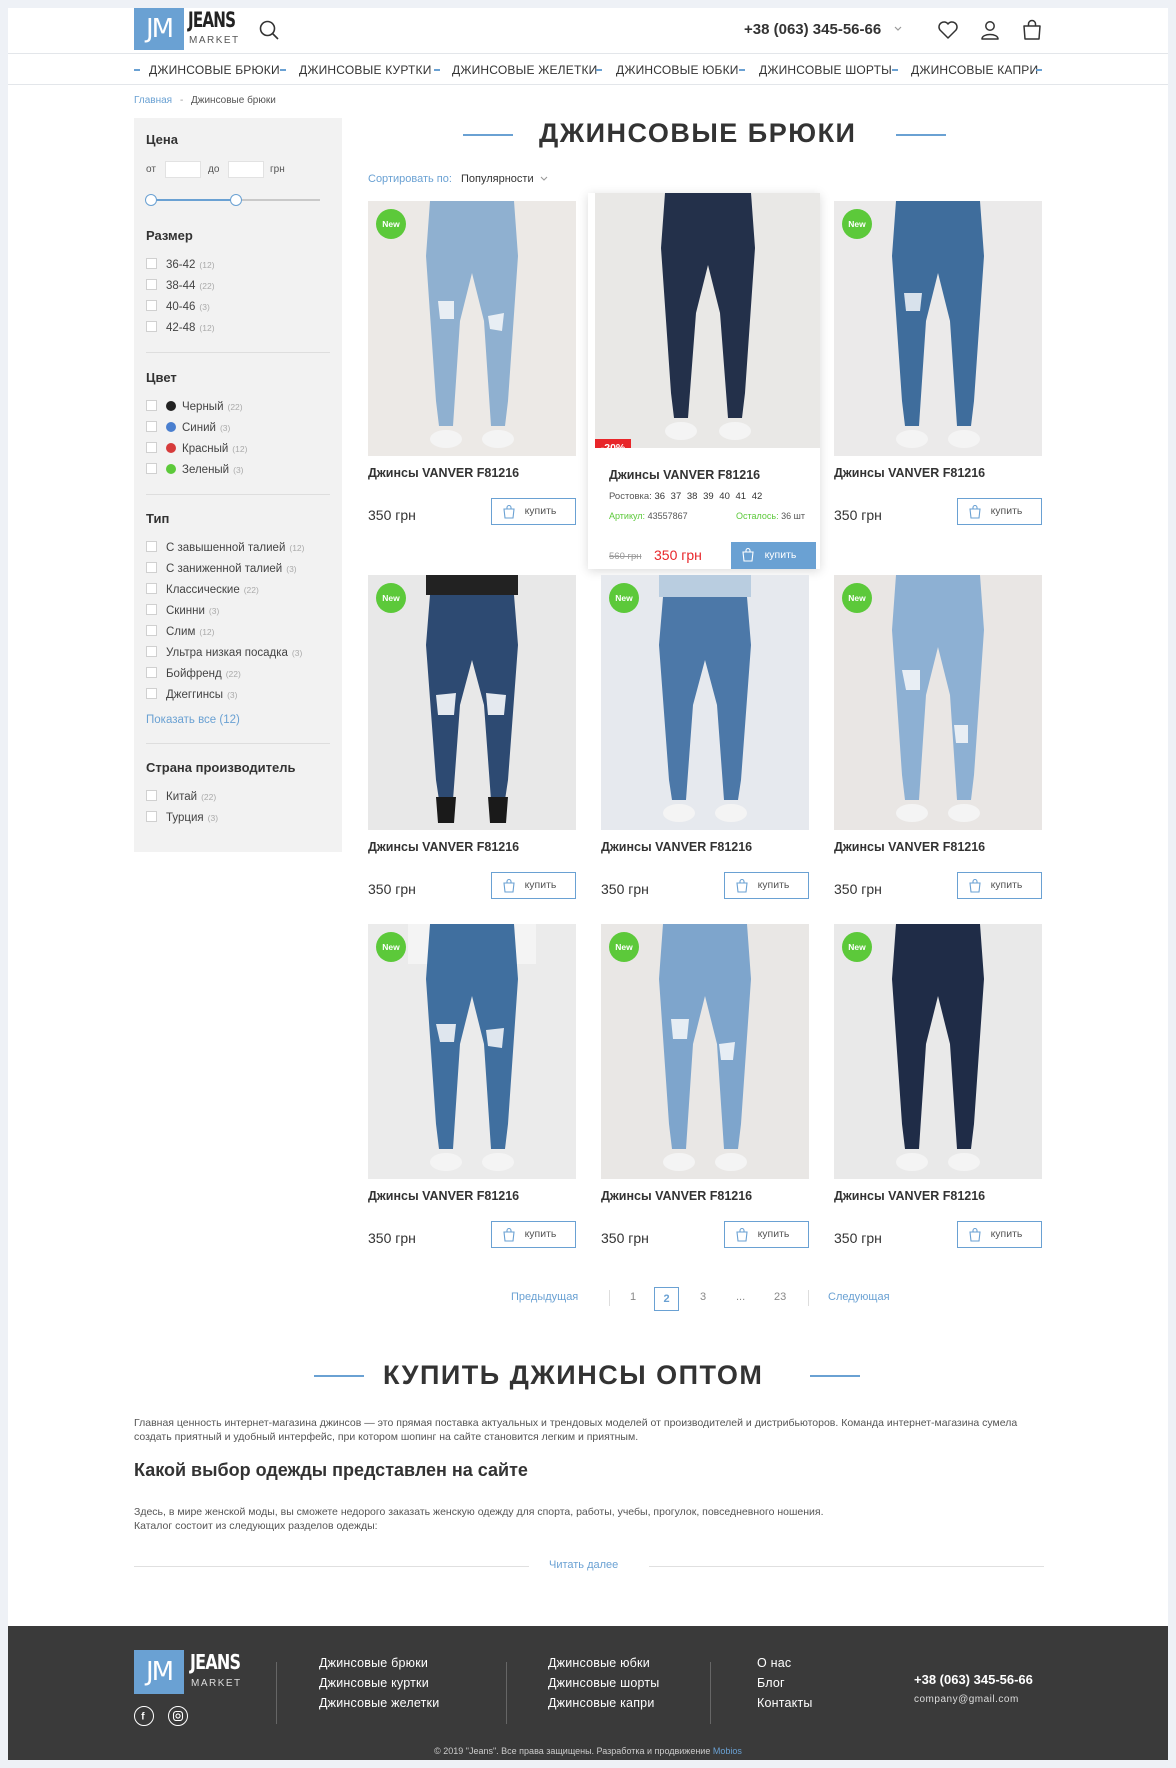 This screenshot has width=1176, height=1768. Describe the element at coordinates (785, 1703) in the screenshot. I see `footer-link: Контакты` at that location.